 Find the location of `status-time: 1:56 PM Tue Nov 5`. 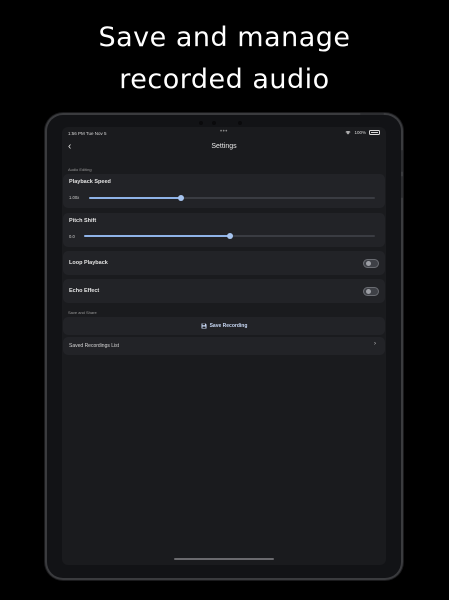

status-time: 1:56 PM Tue Nov 5 is located at coordinates (87, 133).